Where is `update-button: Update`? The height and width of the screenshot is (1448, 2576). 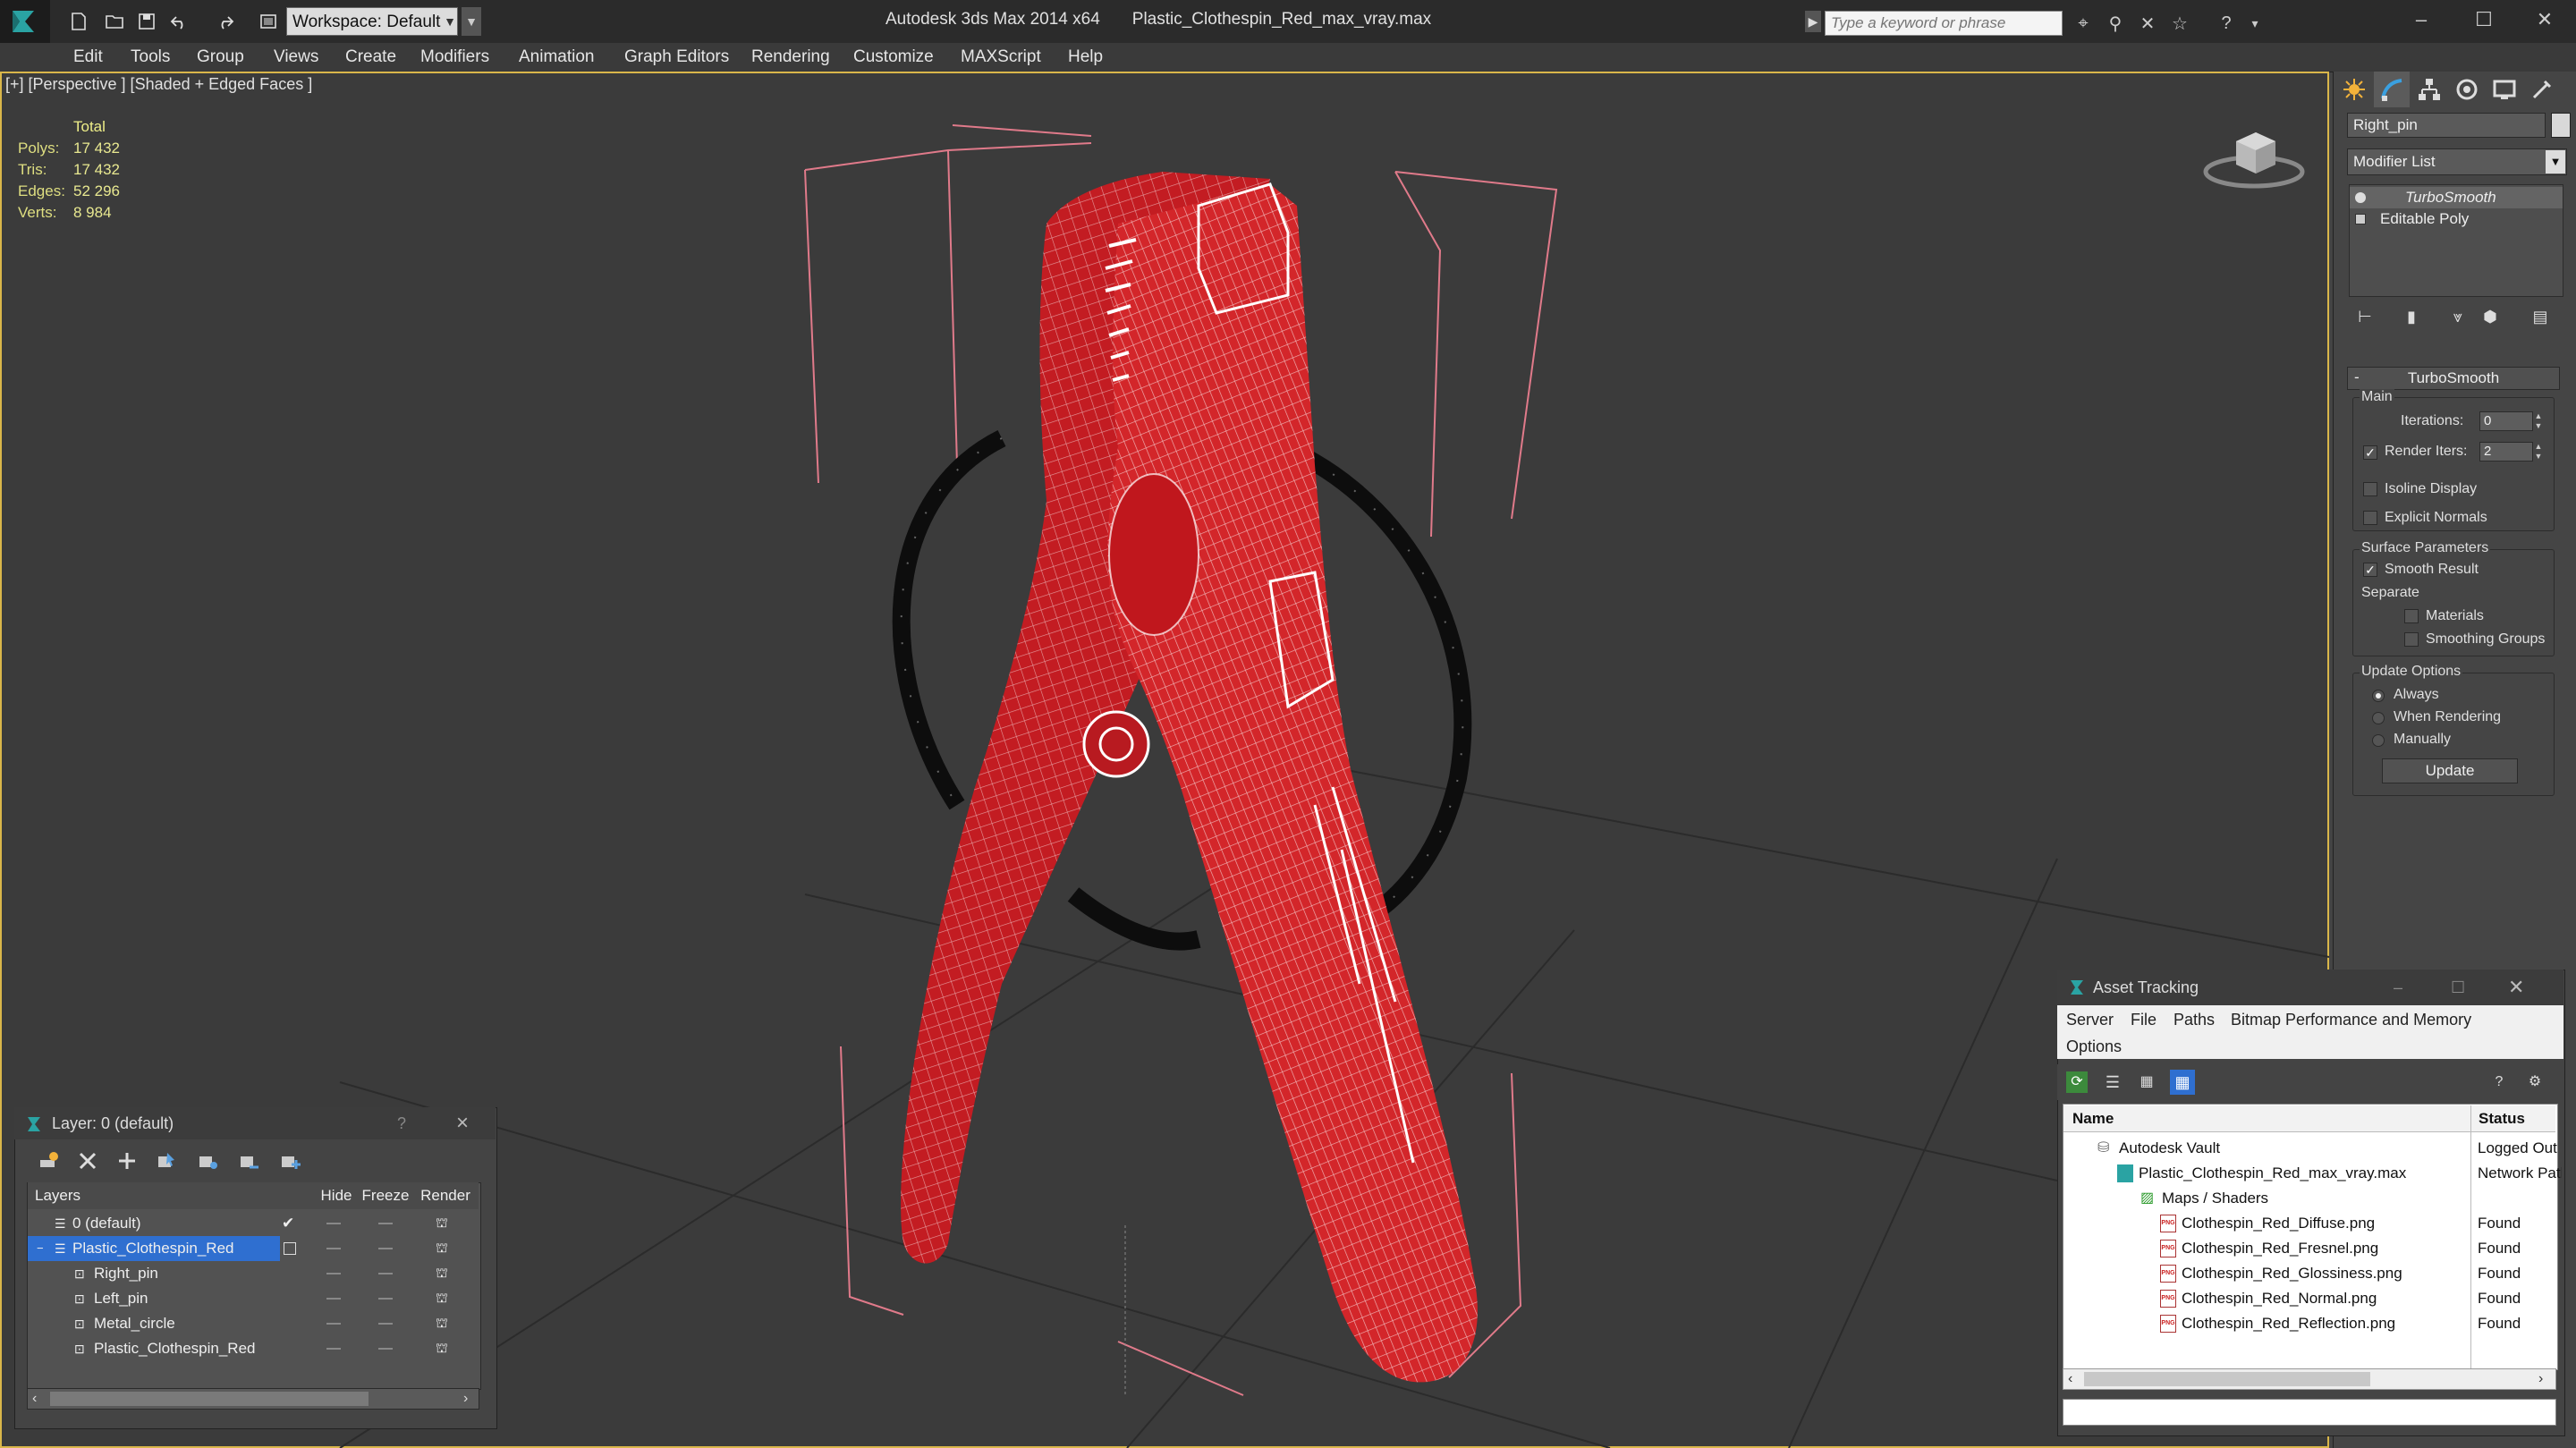 update-button: Update is located at coordinates (2450, 770).